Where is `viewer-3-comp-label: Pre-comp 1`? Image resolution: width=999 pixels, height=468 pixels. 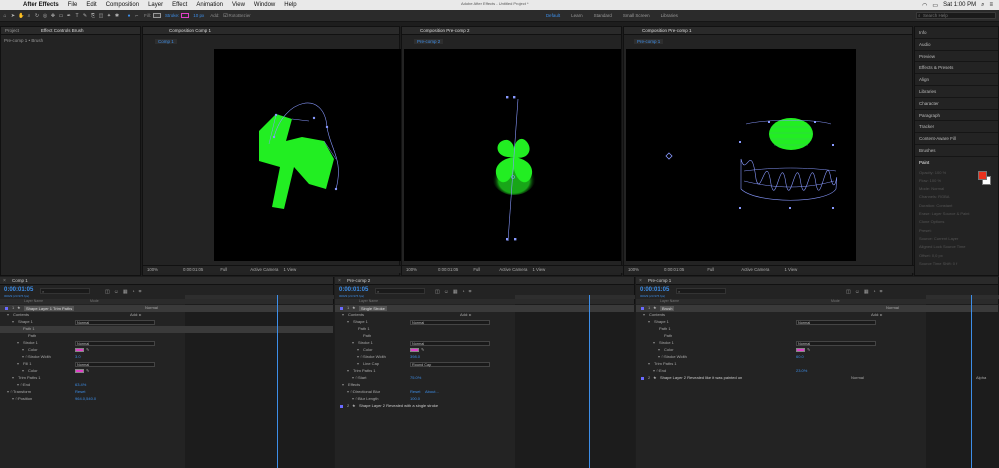
viewer-3-comp-label: Pre-comp 1 is located at coordinates (649, 41).